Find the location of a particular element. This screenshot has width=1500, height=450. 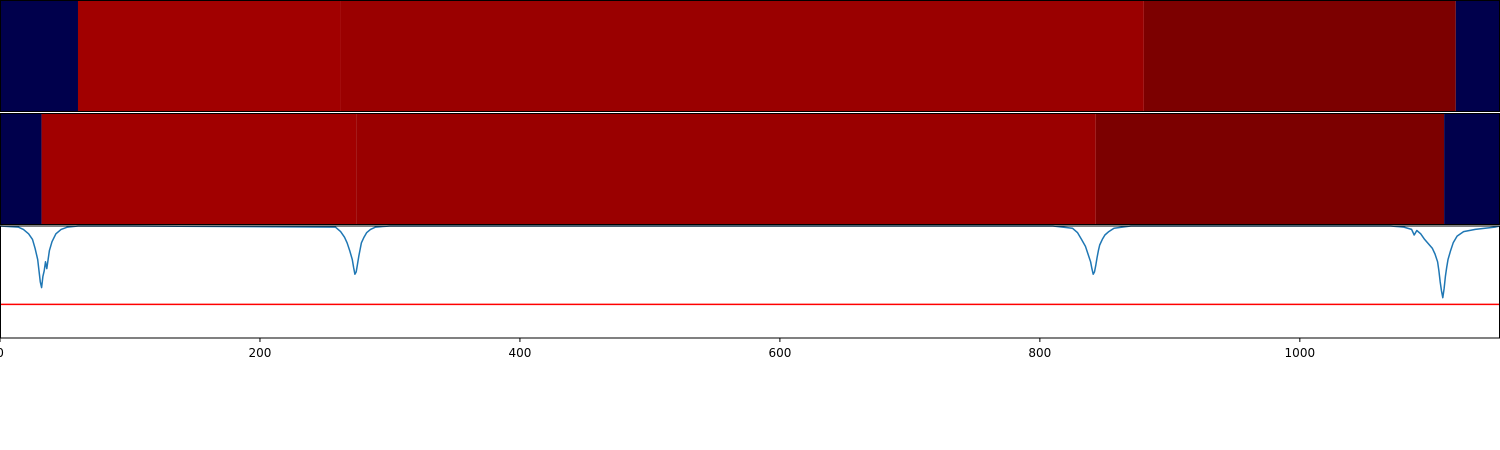

x-tick-label: 0 is located at coordinates (2, 353).